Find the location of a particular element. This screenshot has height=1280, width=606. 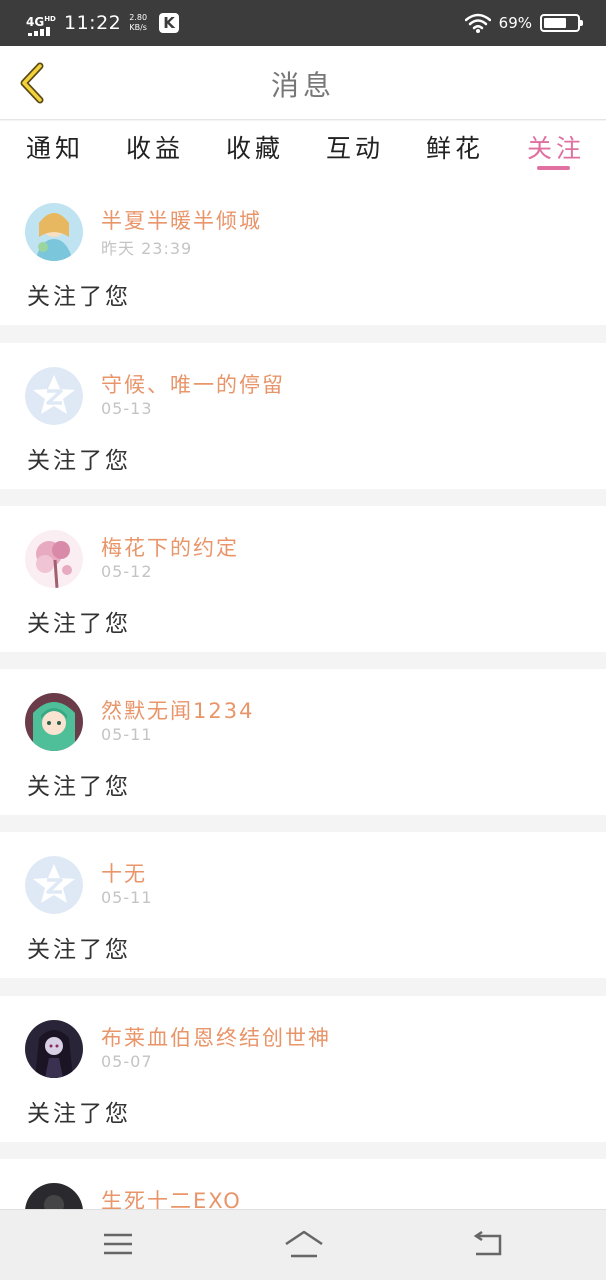

network-sup: HD is located at coordinates (50, 19).